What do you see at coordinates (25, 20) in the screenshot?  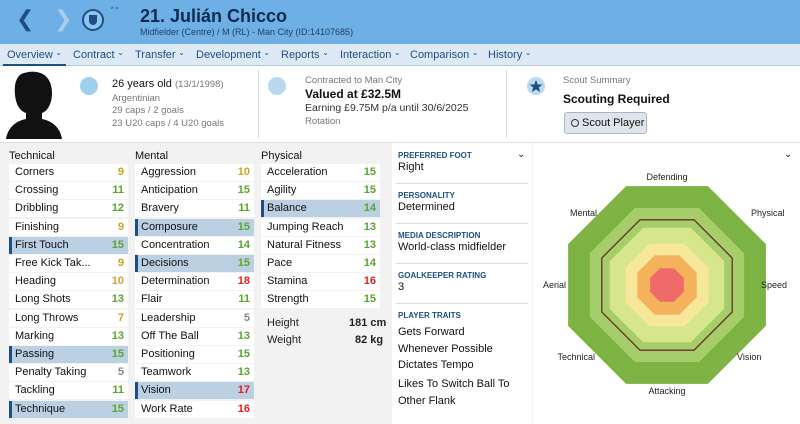 I see `back-arrow-icon: ❮` at bounding box center [25, 20].